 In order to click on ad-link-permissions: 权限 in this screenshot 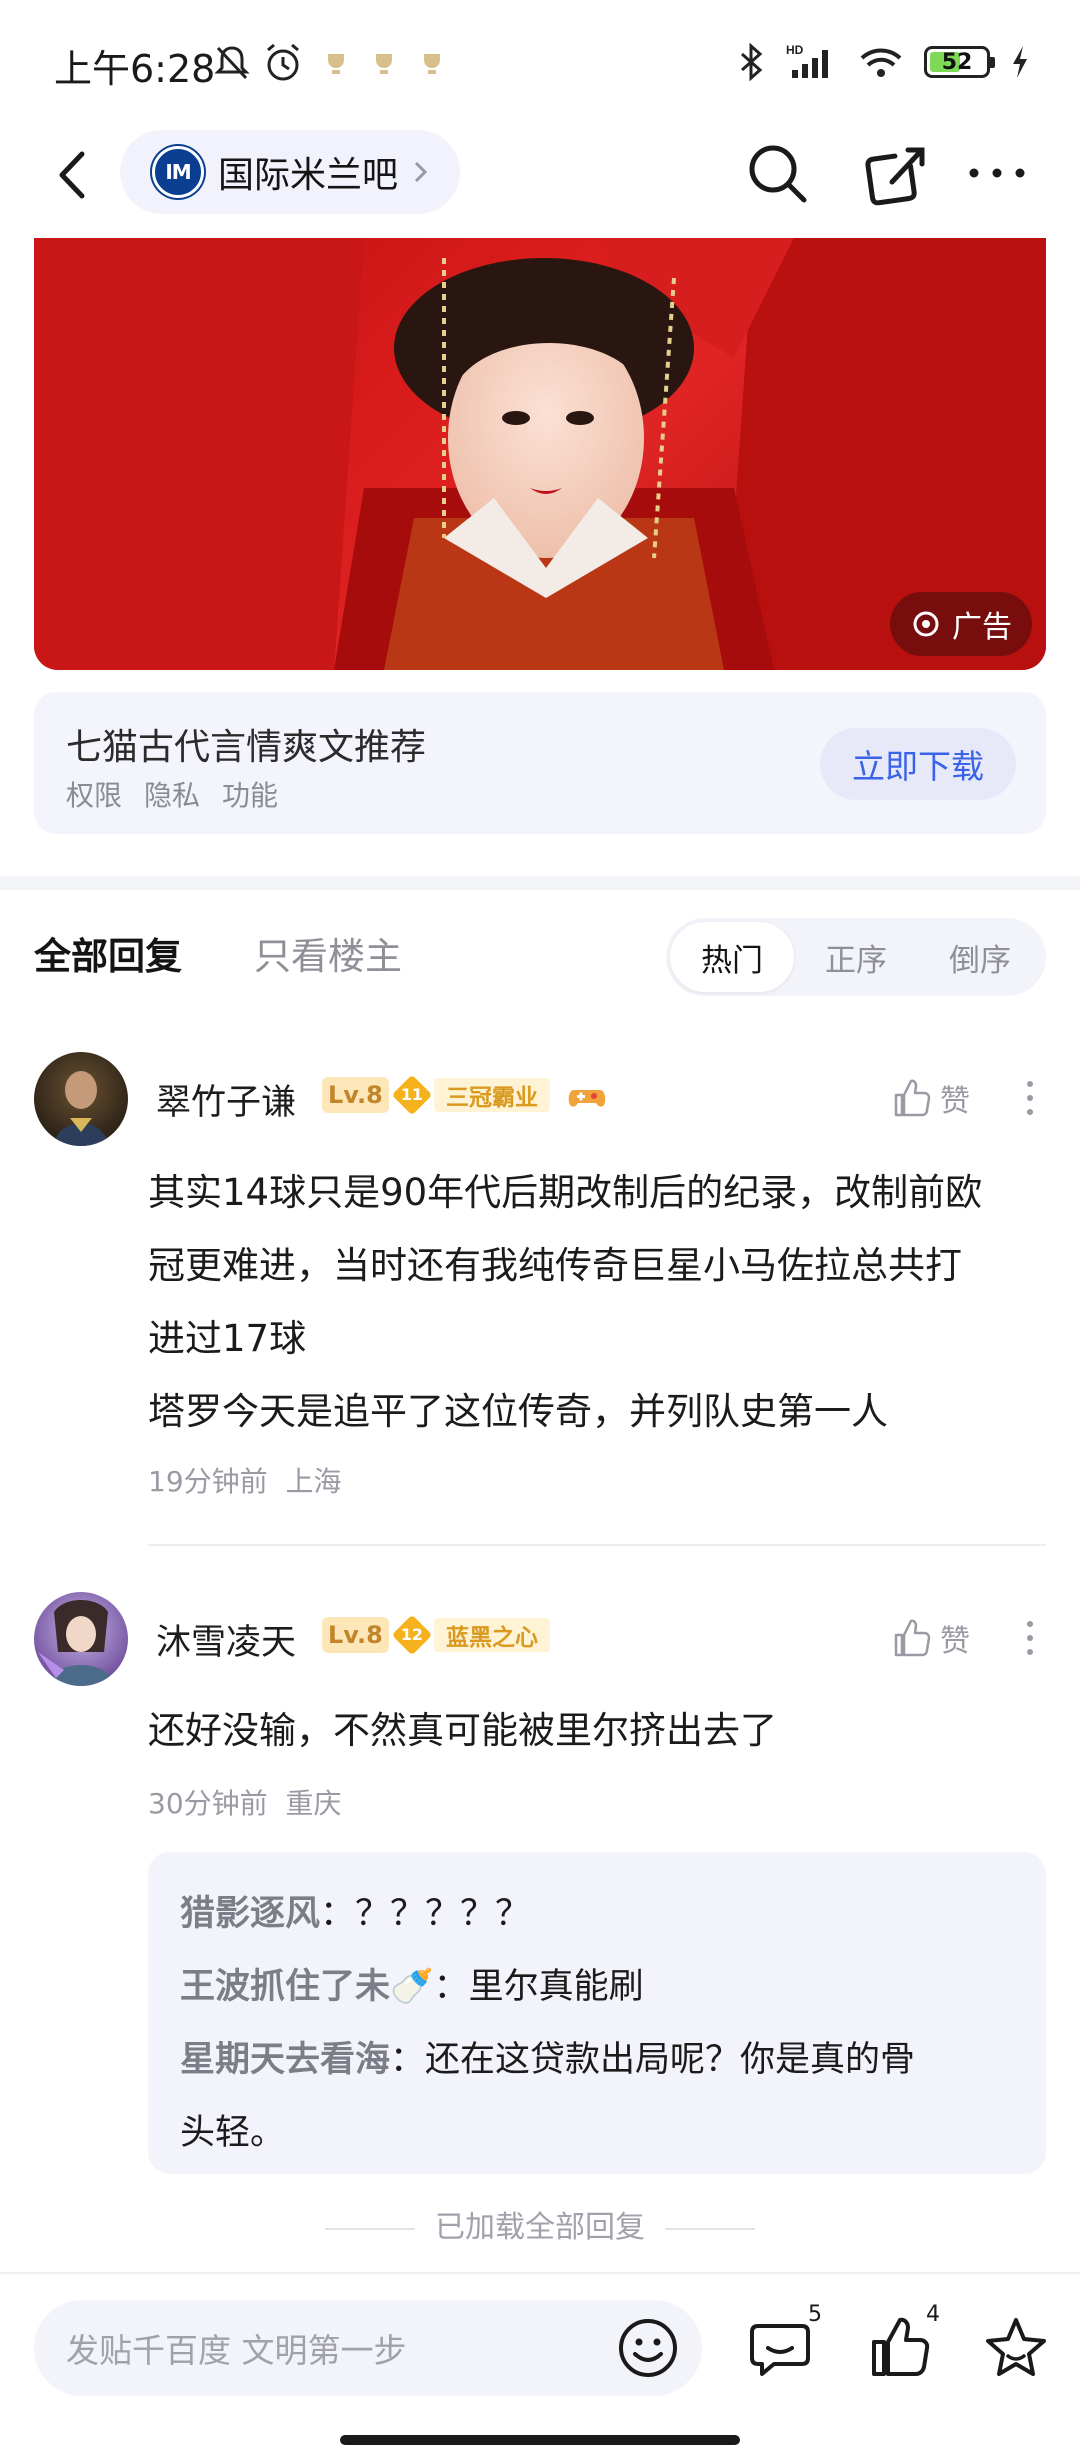, I will do `click(94, 794)`.